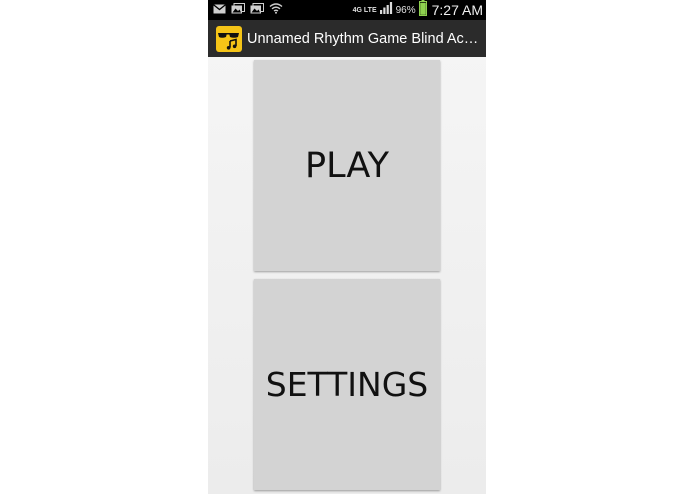  I want to click on system-status: 4G LTE 96% 7:27 AM, so click(418, 10).